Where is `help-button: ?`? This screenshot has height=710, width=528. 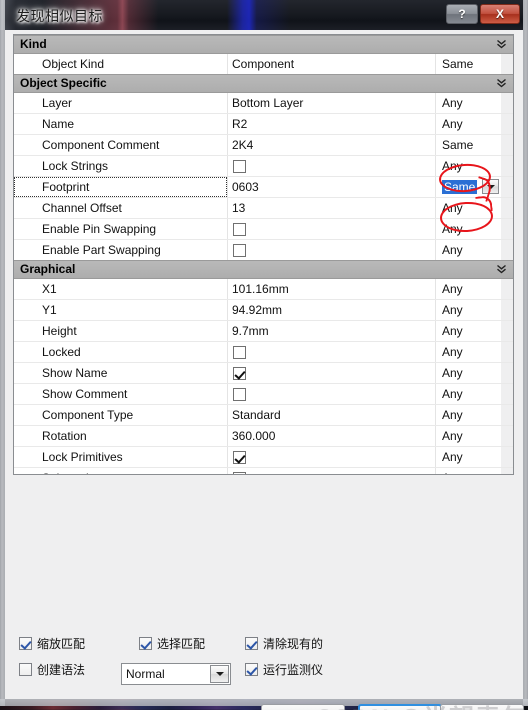
help-button: ? is located at coordinates (462, 14).